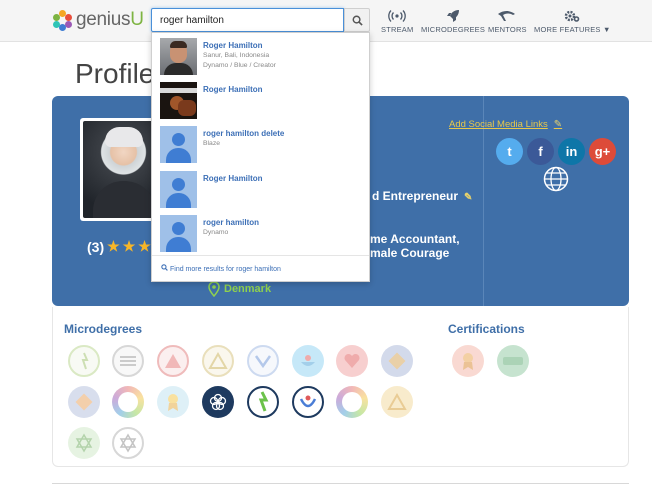  I want to click on rating-count: (3), so click(96, 246).